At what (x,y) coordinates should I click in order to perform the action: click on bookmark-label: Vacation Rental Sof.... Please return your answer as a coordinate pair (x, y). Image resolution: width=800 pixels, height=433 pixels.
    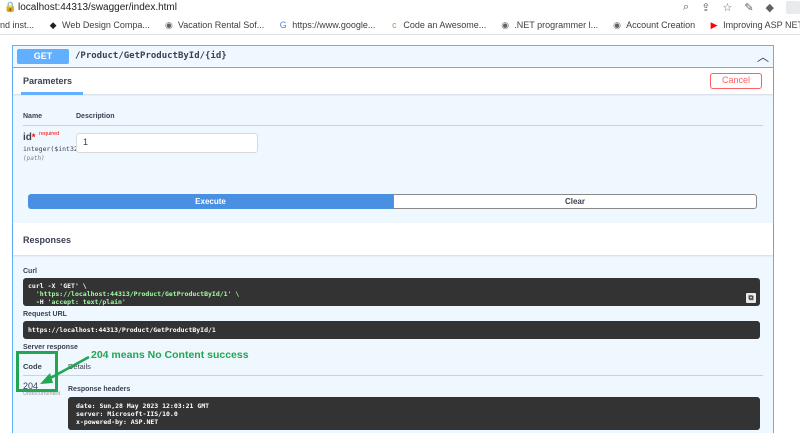
    Looking at the image, I should click on (221, 25).